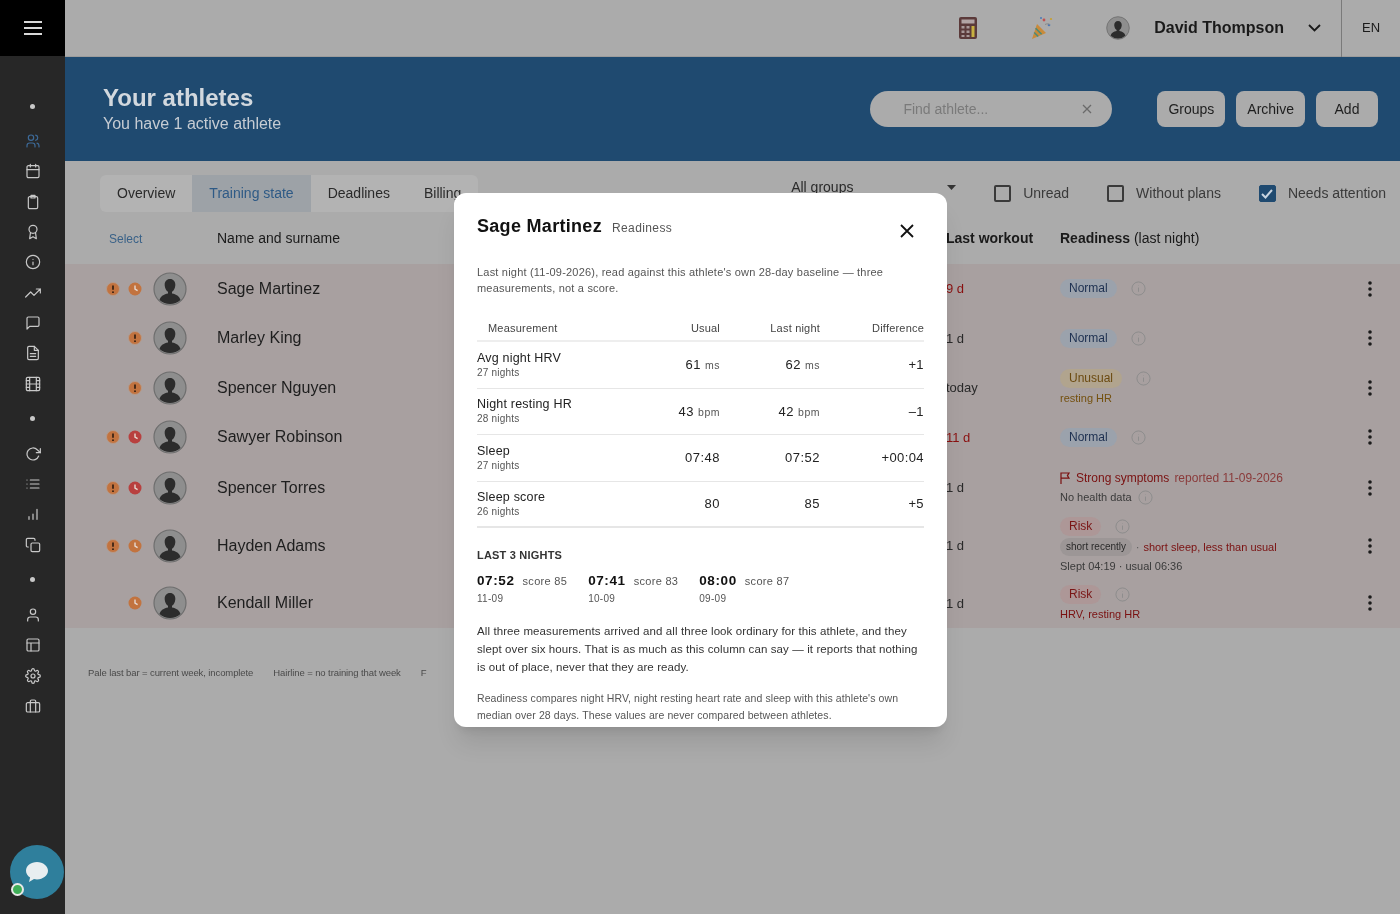 This screenshot has height=914, width=1400. Describe the element at coordinates (32, 171) in the screenshot. I see `calendar-icon` at that location.